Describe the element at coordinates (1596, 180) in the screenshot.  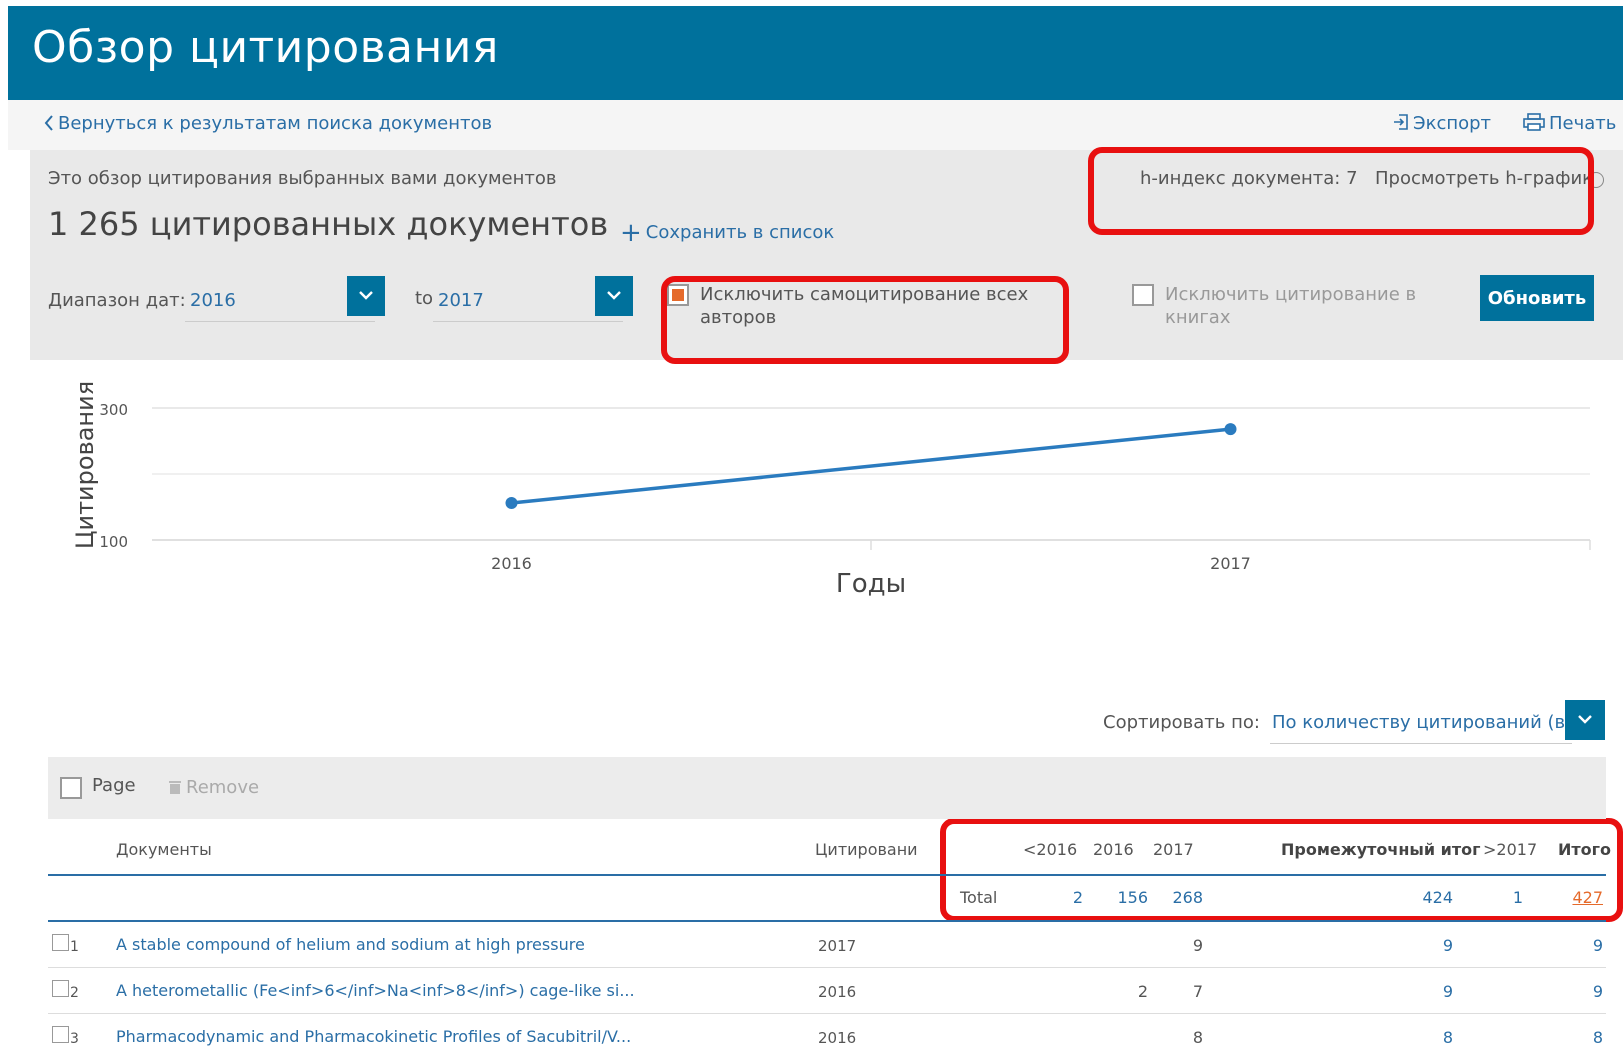
I see `info-icon` at that location.